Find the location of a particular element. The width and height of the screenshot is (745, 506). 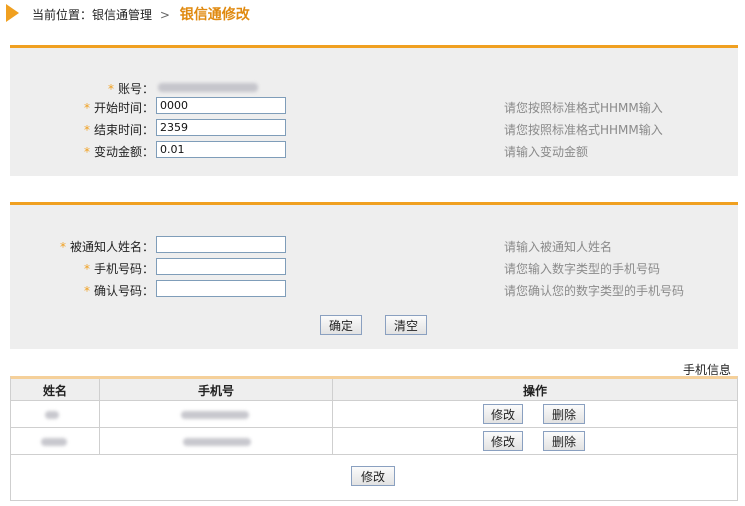

end-time-hint: 请您按照标准格式HHMM输入 is located at coordinates (583, 130).